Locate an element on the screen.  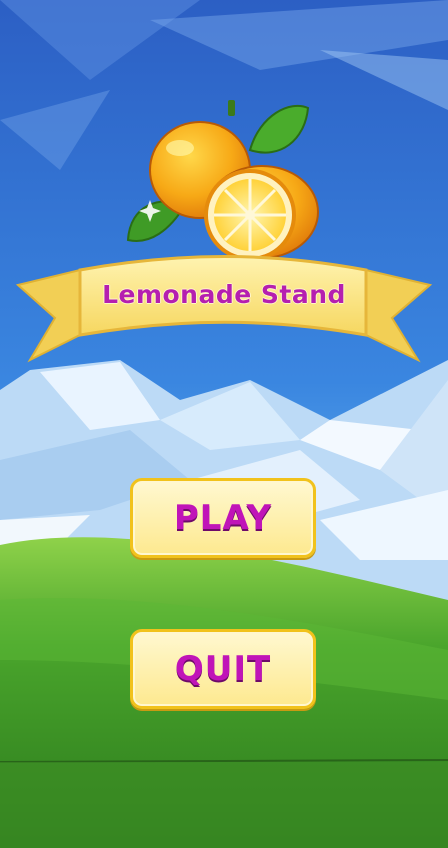
play-button: PLAY is located at coordinates (223, 518).